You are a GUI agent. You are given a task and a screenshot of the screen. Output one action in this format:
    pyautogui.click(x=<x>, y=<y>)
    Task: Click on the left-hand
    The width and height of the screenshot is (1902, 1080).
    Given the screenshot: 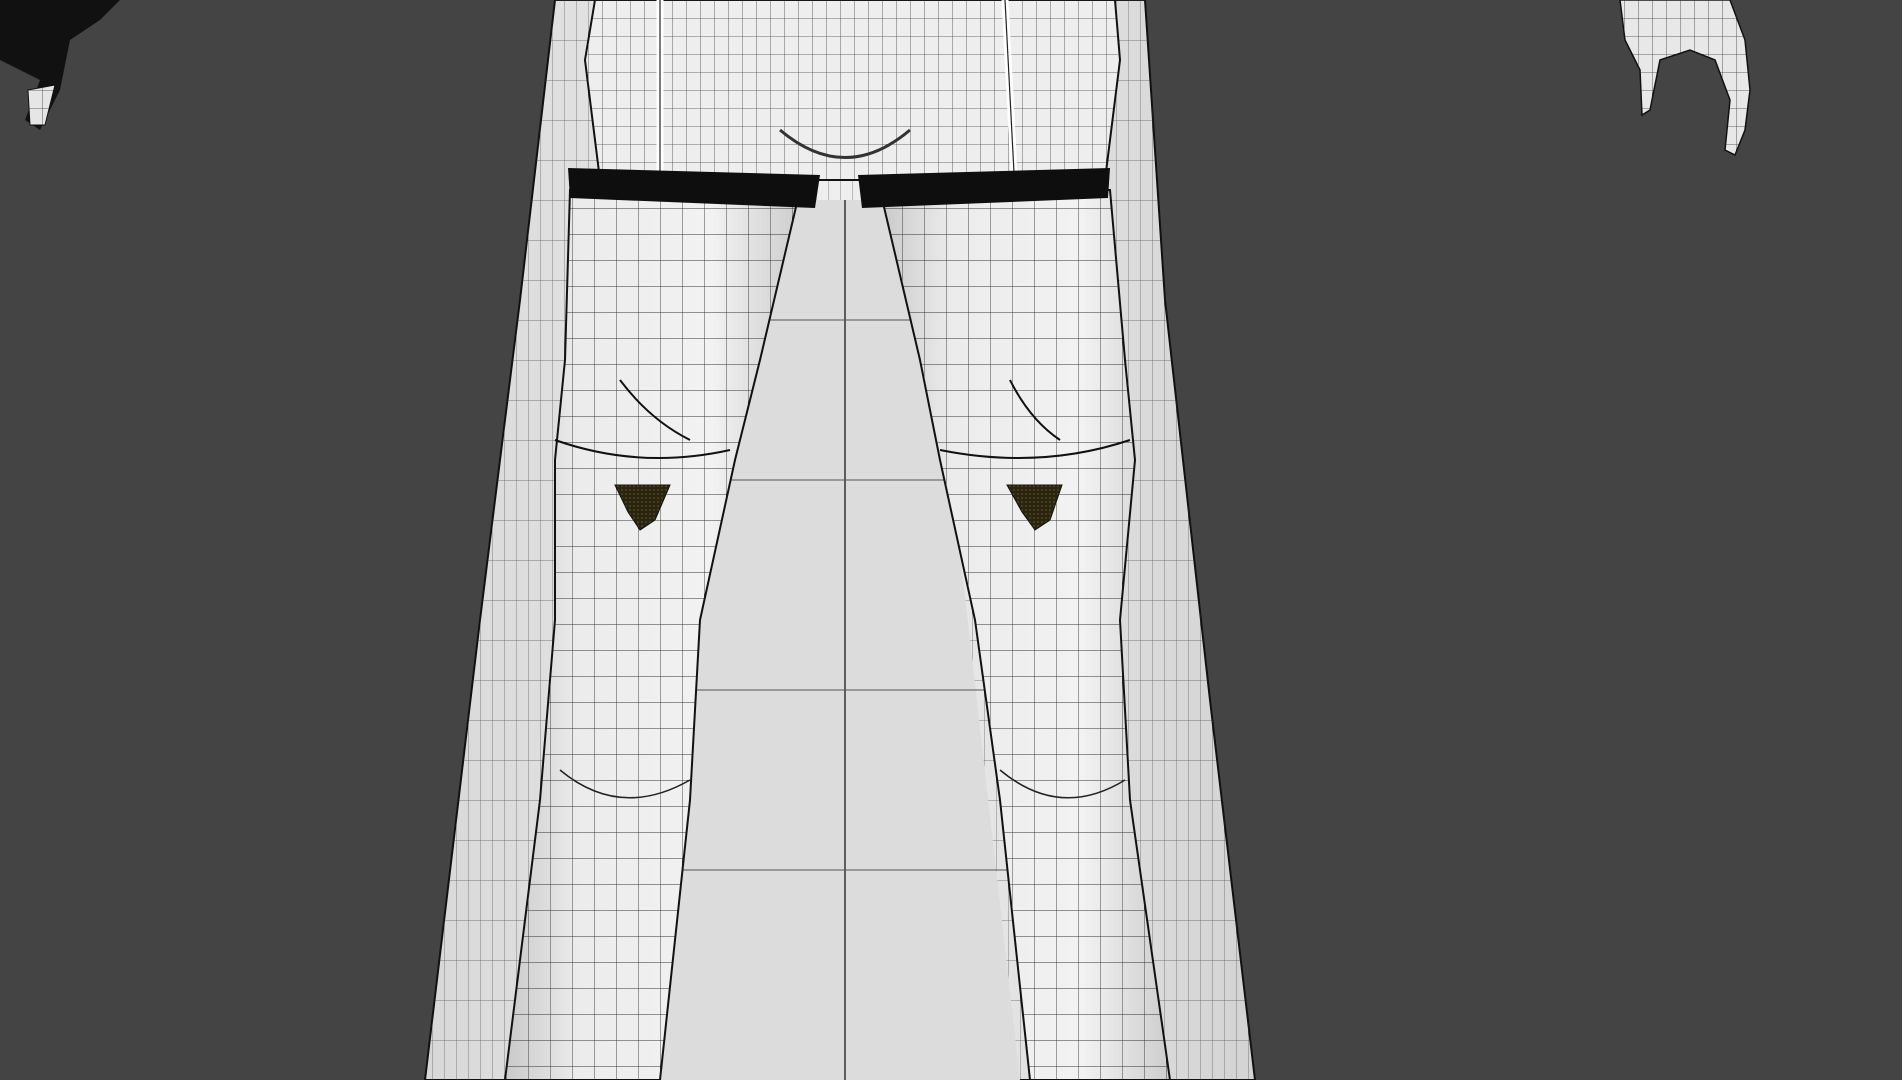 What is the action you would take?
    pyautogui.click(x=60, y=65)
    